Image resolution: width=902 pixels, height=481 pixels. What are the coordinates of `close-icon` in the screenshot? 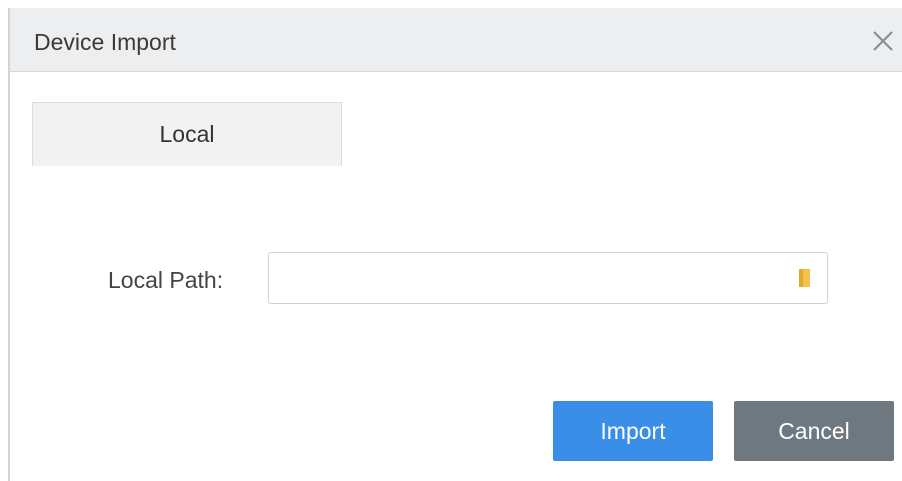 It's located at (883, 41).